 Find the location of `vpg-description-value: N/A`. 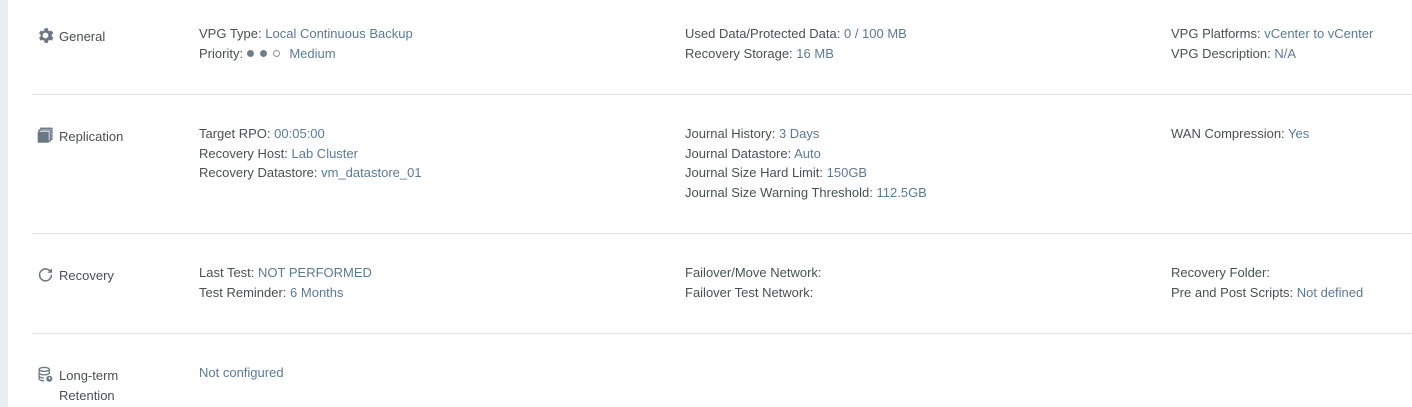

vpg-description-value: N/A is located at coordinates (1285, 53).